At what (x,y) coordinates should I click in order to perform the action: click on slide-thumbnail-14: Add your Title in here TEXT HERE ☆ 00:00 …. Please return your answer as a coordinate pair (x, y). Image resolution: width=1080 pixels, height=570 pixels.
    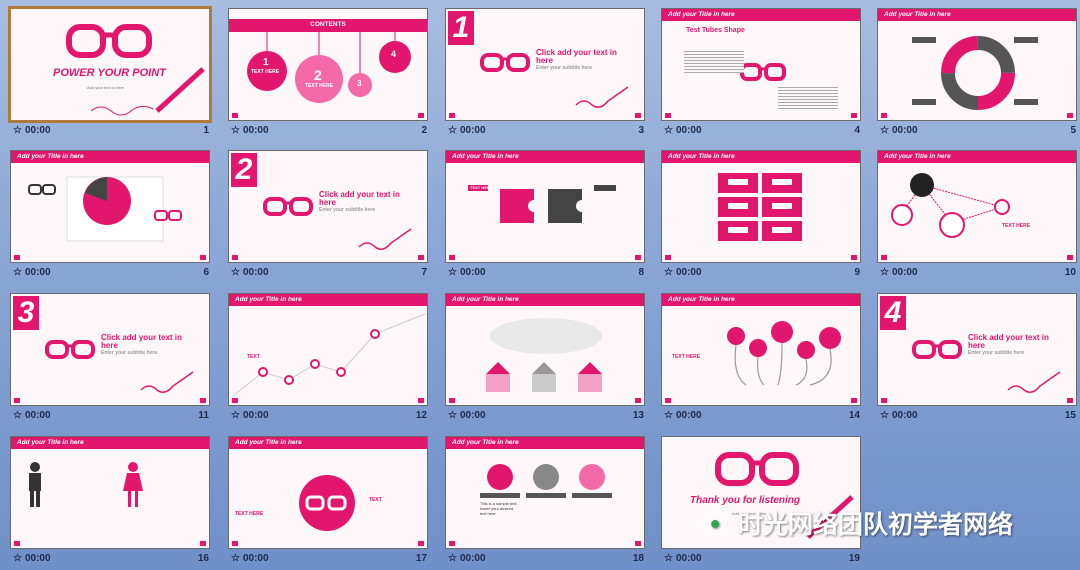
    Looking at the image, I should click on (761, 358).